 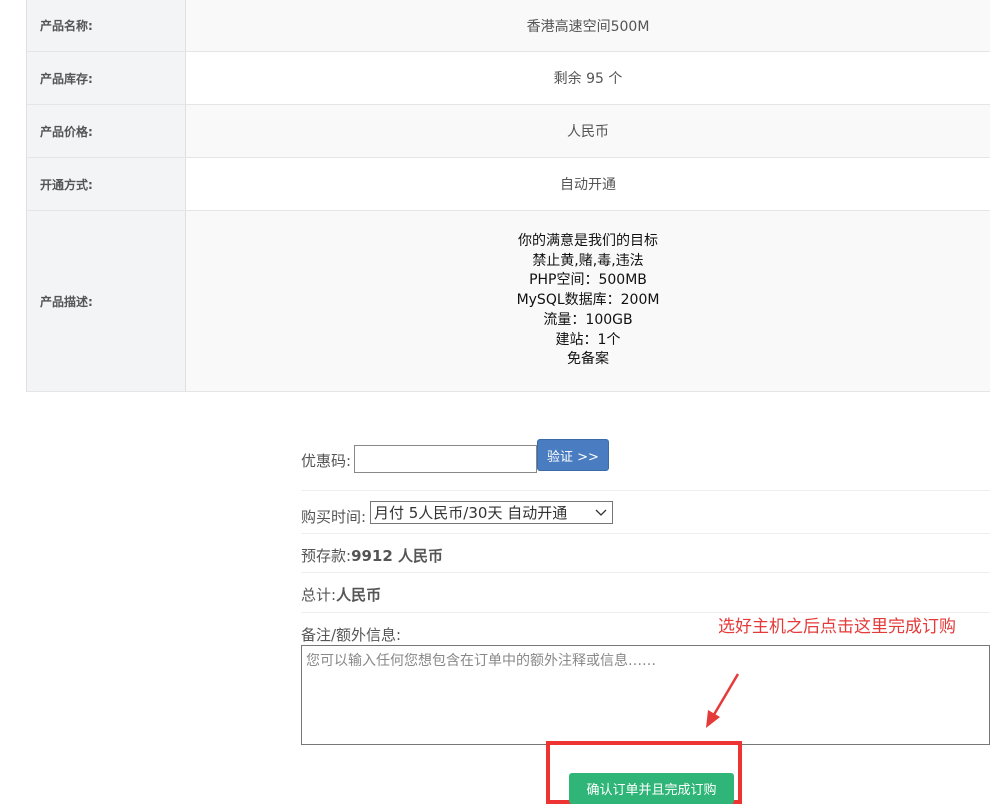 What do you see at coordinates (106, 301) in the screenshot?
I see `product-description-label: 产品描述:` at bounding box center [106, 301].